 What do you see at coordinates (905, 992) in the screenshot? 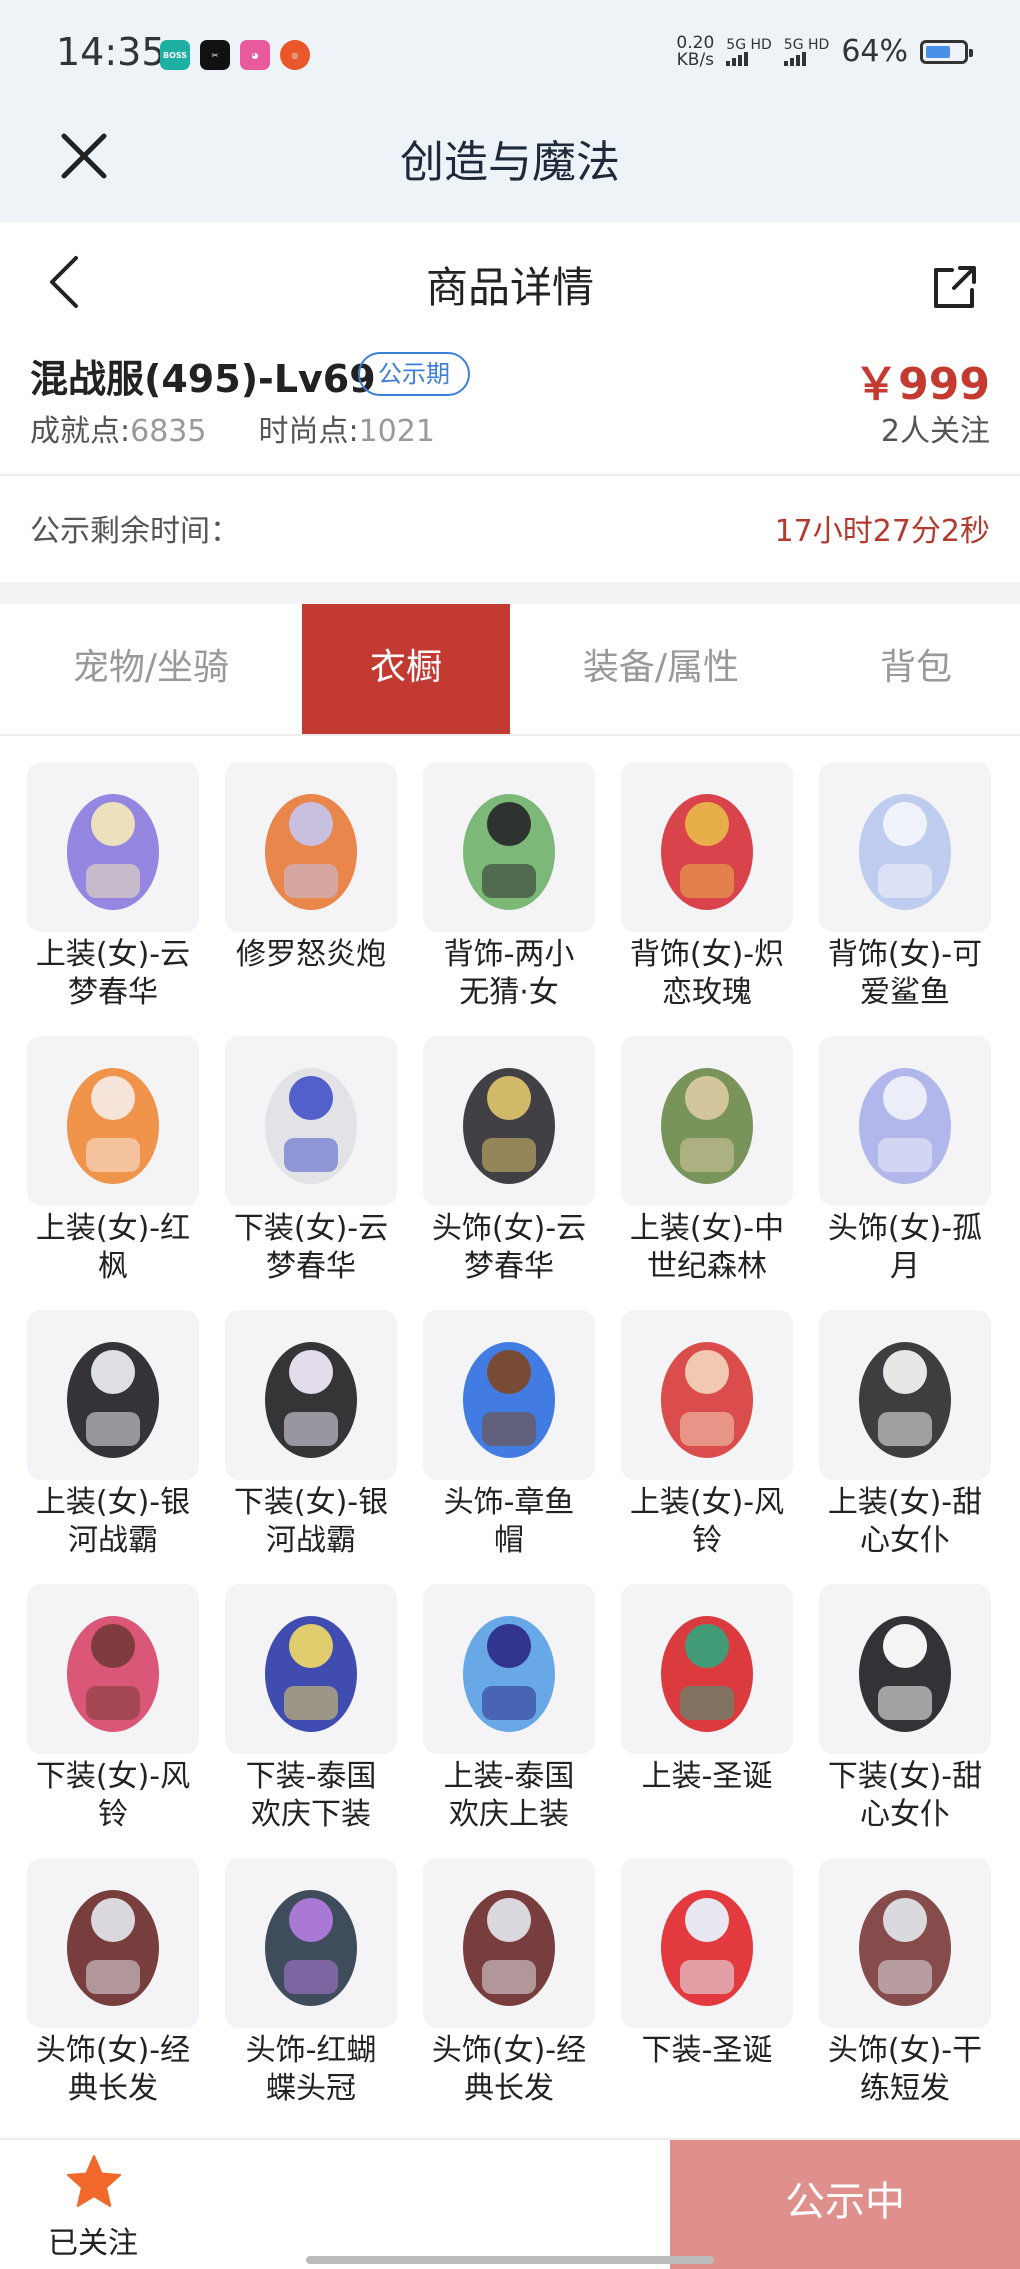
I see `wardrobe-item-name-line2: 爱鲨鱼` at bounding box center [905, 992].